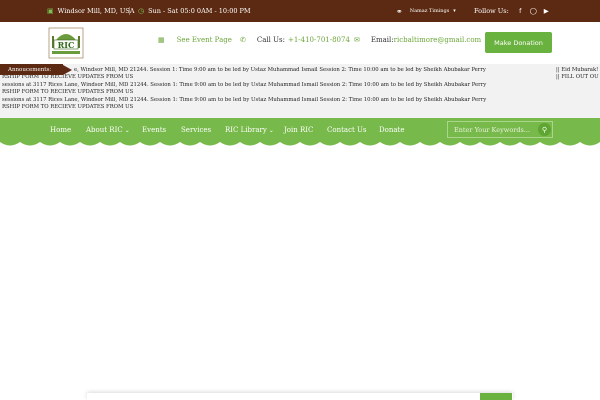 The image size is (600, 400). I want to click on nav-home: Home, so click(60, 130).